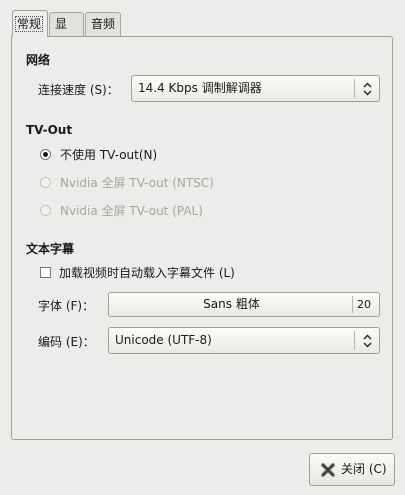 Image resolution: width=405 pixels, height=495 pixels. Describe the element at coordinates (163, 340) in the screenshot. I see `encoding-value: Unicode (UTF-8)` at that location.